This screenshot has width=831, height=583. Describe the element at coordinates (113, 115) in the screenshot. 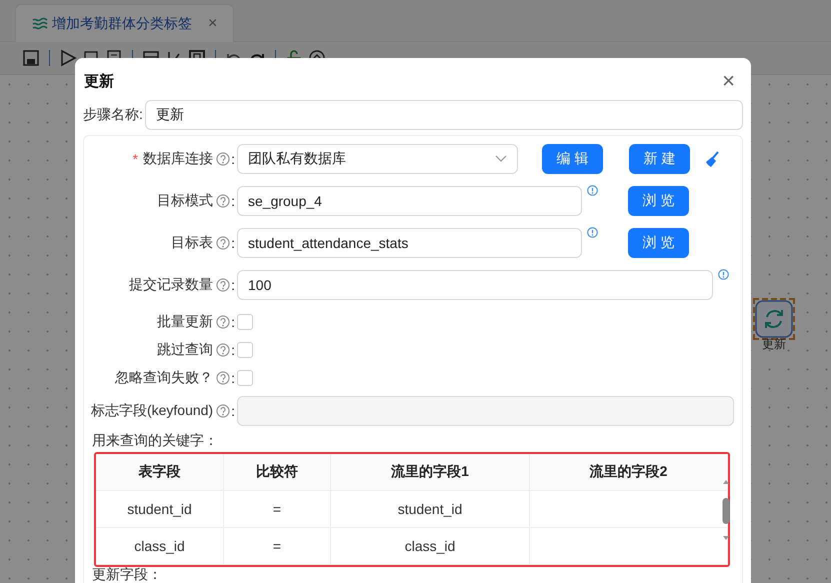

I see `field-label: 步骤名称:` at that location.